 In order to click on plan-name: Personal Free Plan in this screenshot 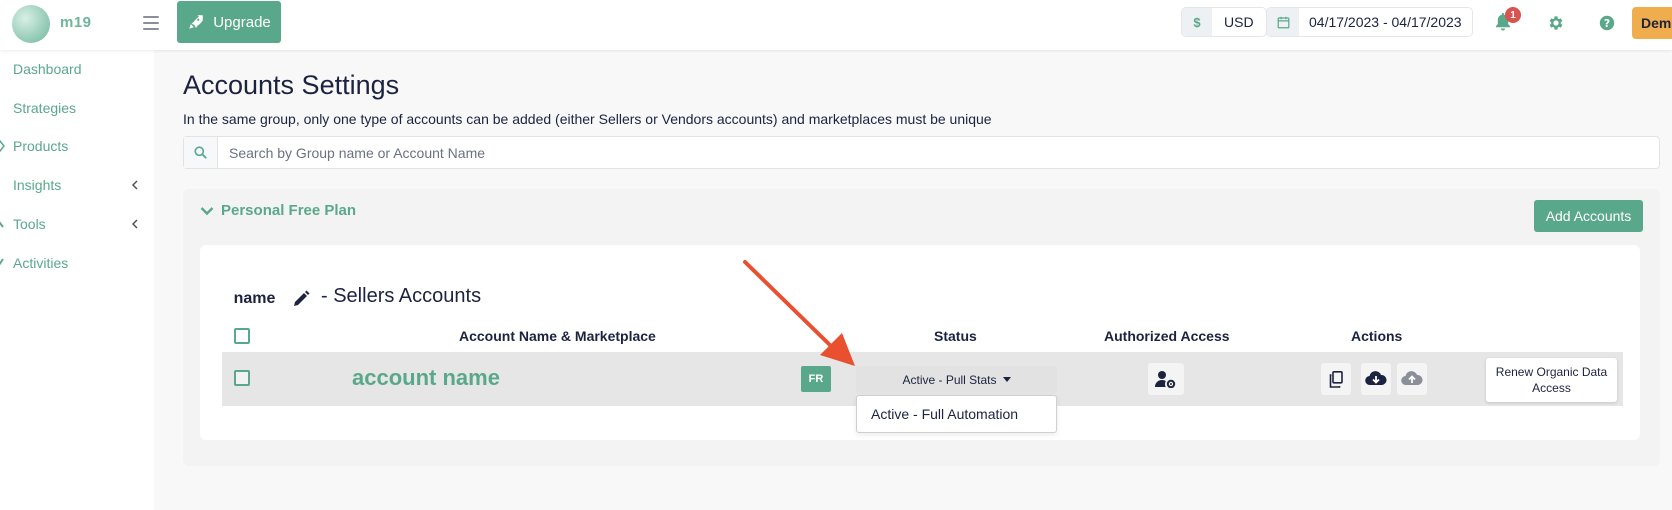, I will do `click(289, 210)`.